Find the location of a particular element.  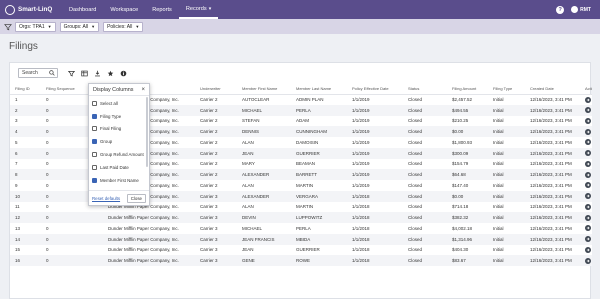

cell-action is located at coordinates (586, 110).